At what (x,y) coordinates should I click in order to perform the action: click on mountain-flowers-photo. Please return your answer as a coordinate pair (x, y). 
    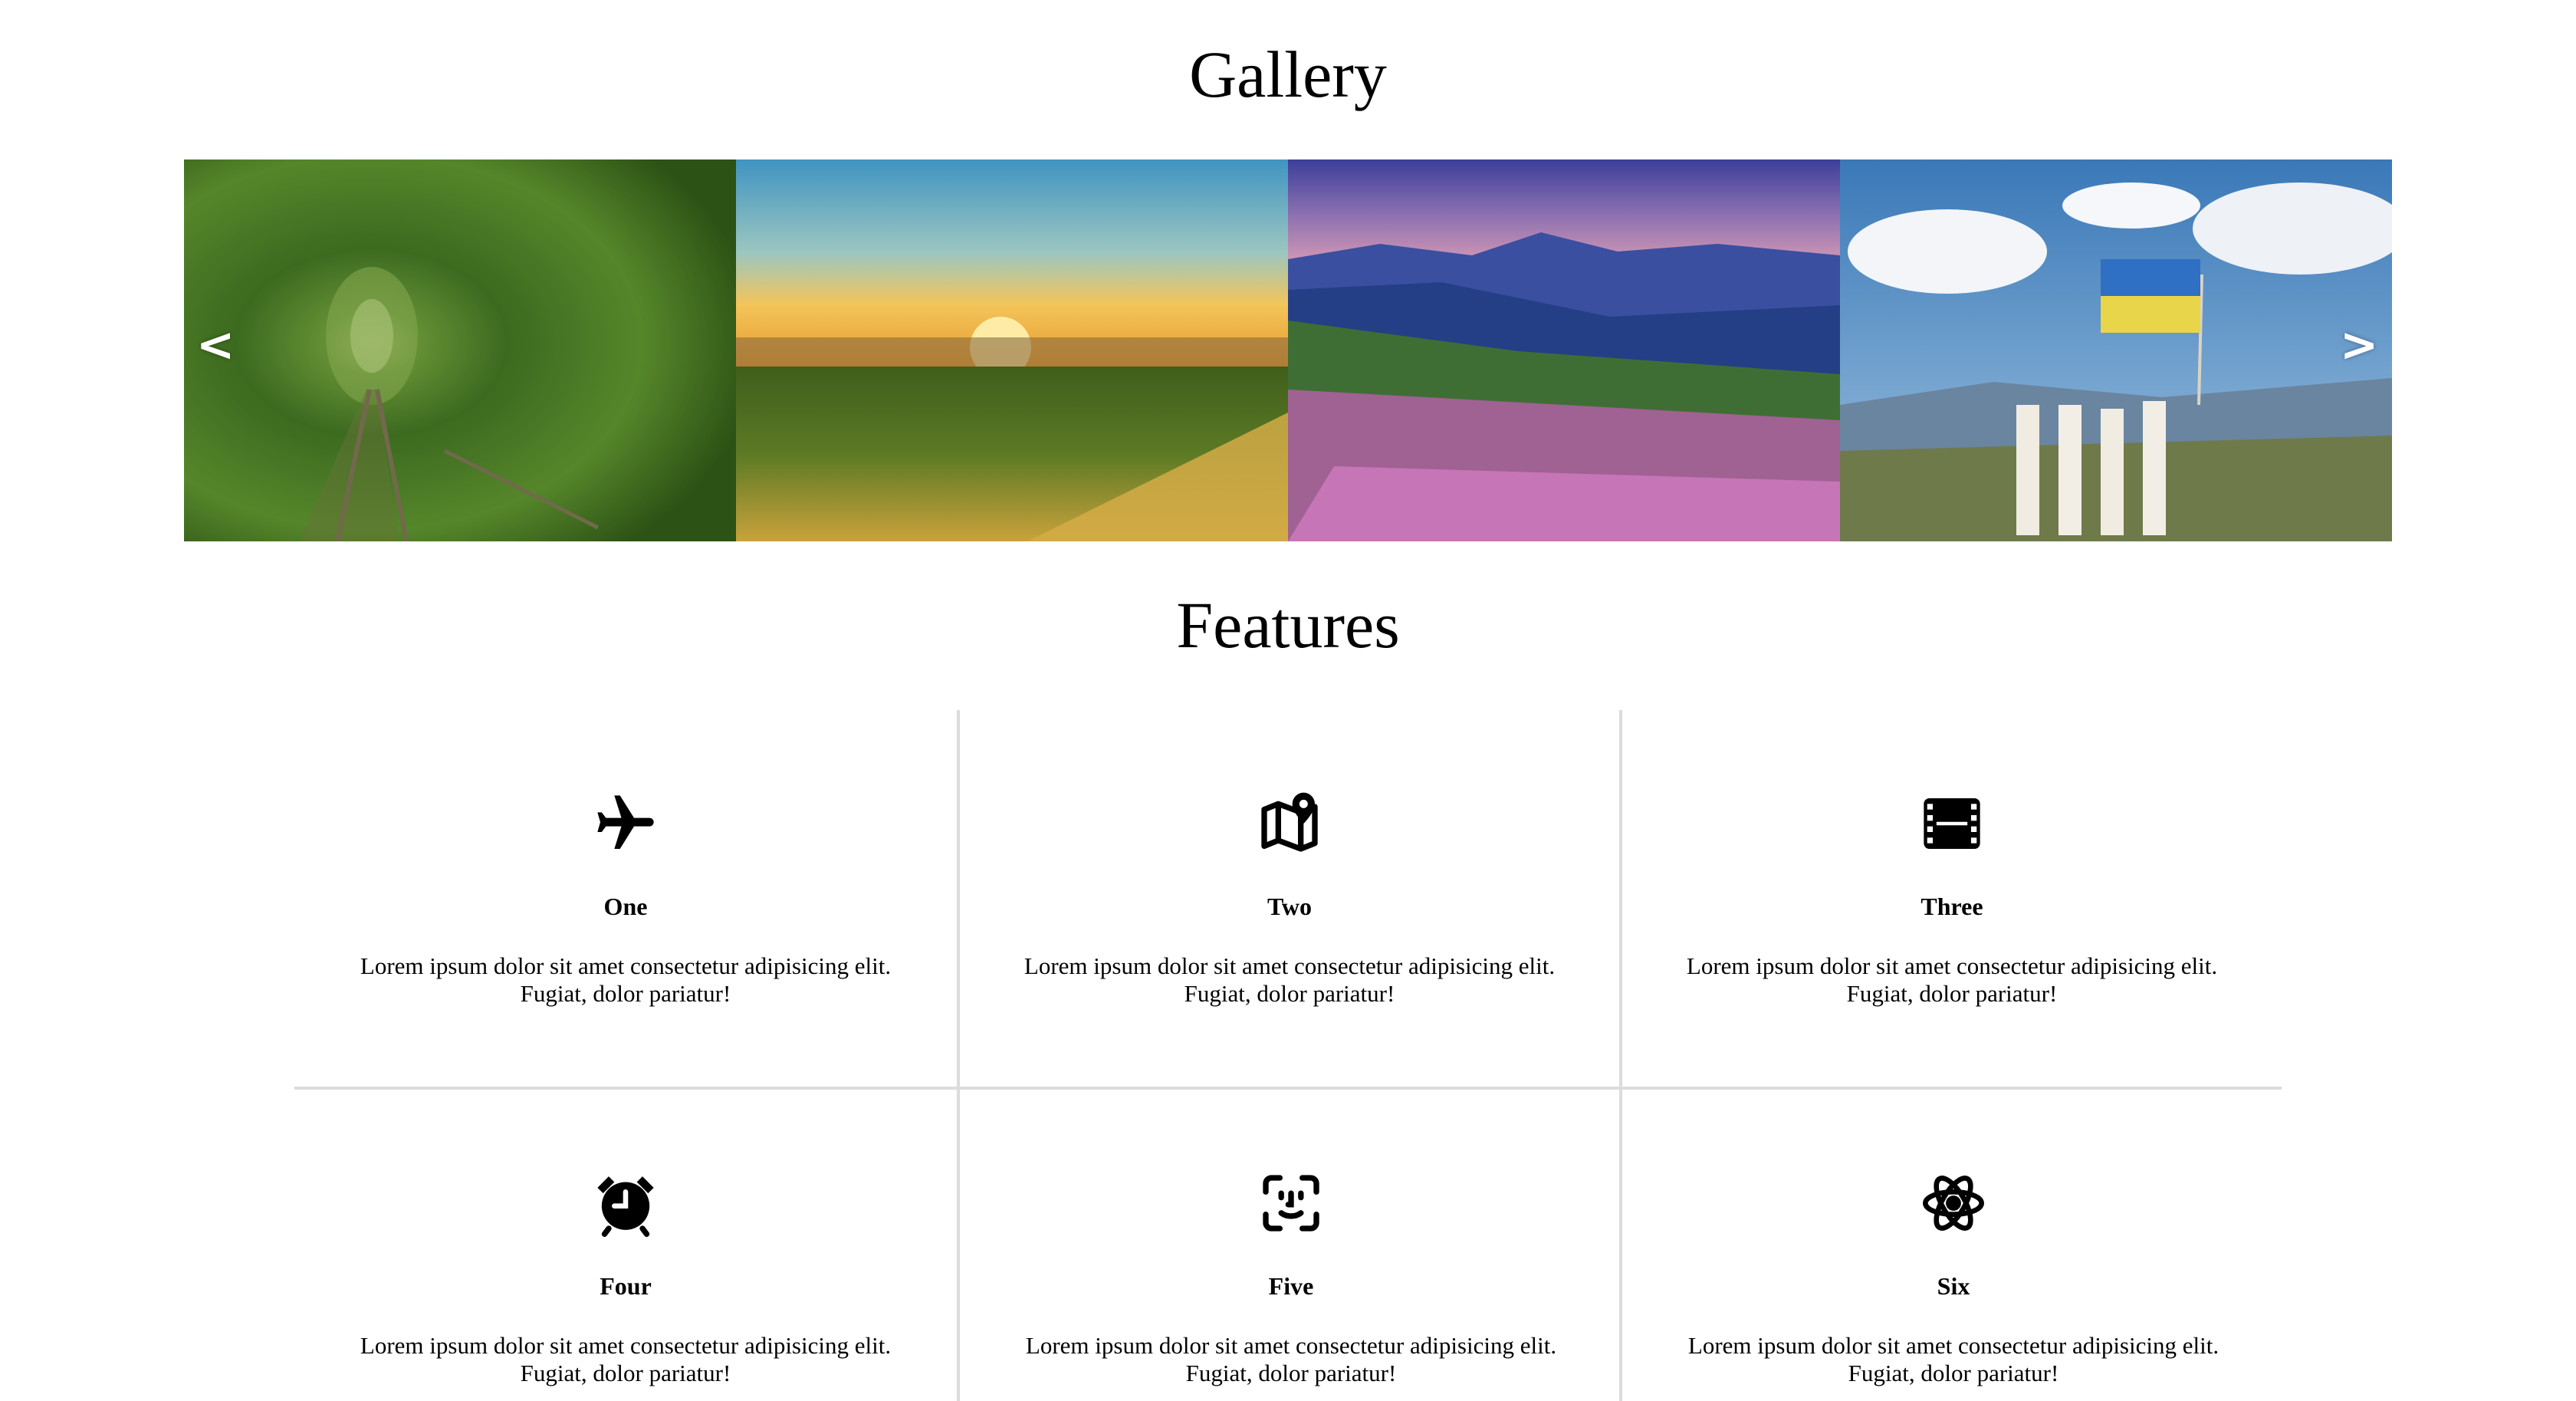
    Looking at the image, I should click on (1564, 350).